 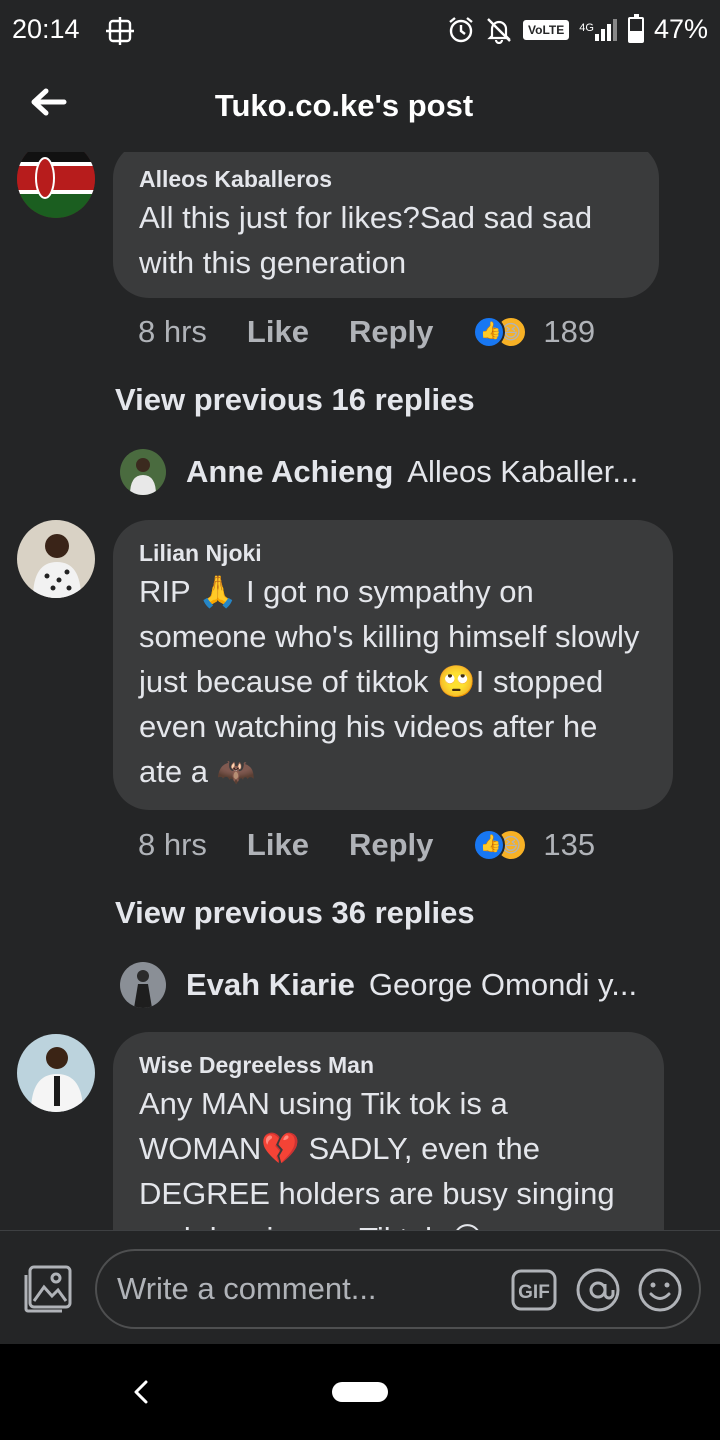 I want to click on reply-author: Anne Achieng, so click(x=289, y=472).